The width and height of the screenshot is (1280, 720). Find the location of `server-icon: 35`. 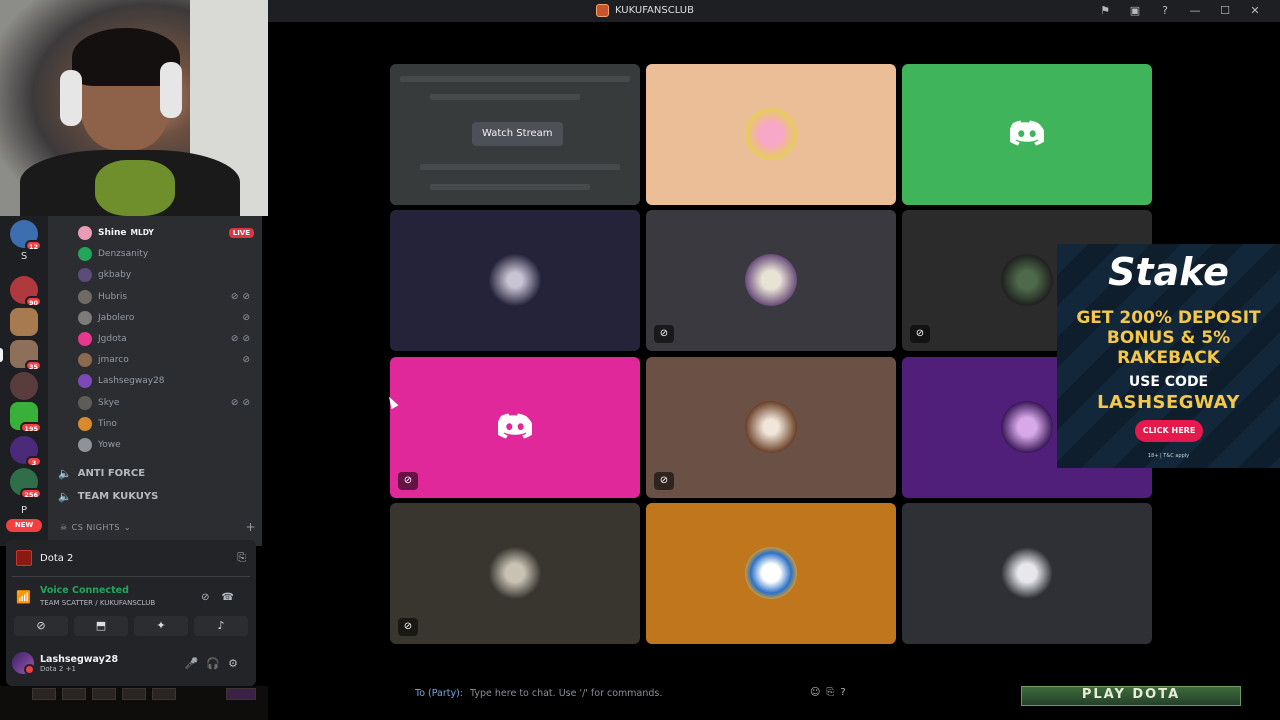

server-icon: 35 is located at coordinates (26, 355).